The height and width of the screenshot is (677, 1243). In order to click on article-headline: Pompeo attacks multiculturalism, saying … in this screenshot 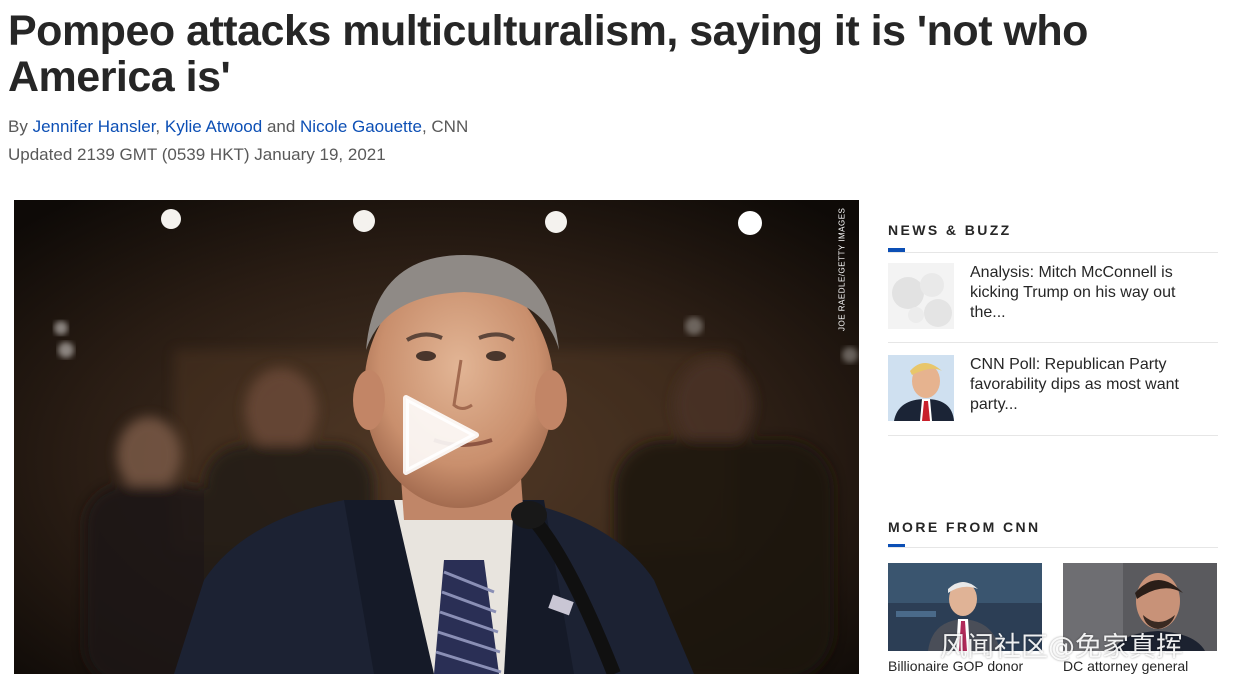, I will do `click(548, 54)`.